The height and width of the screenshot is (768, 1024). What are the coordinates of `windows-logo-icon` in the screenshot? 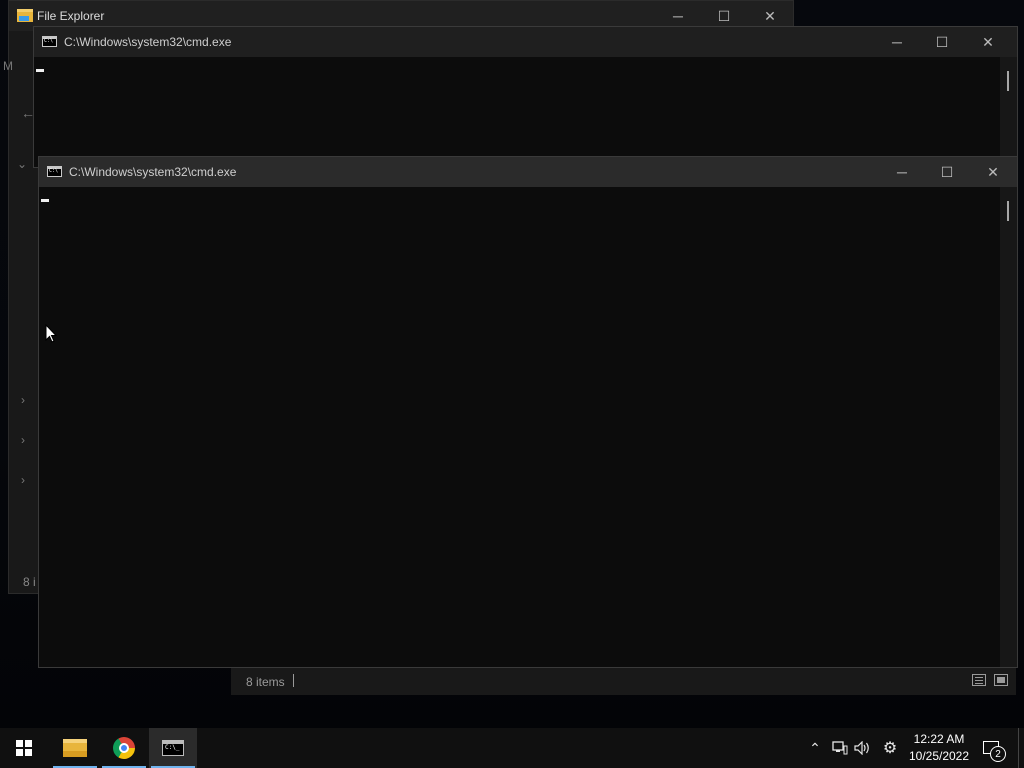 It's located at (24, 748).